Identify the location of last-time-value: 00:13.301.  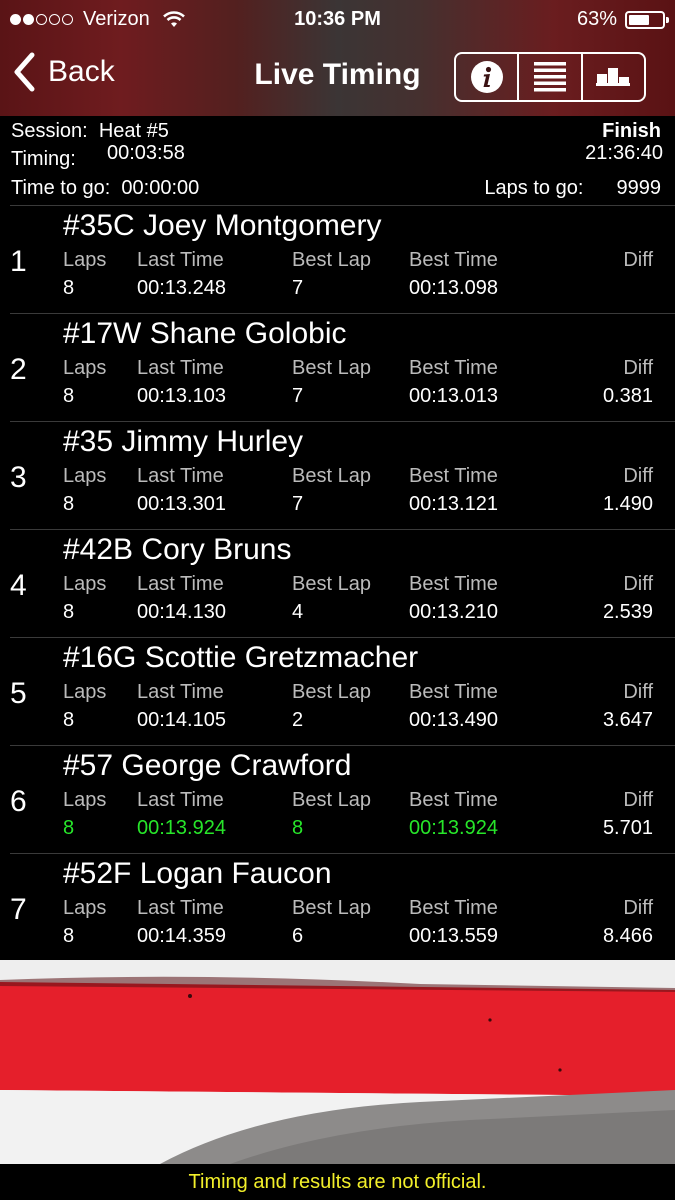
(181, 504).